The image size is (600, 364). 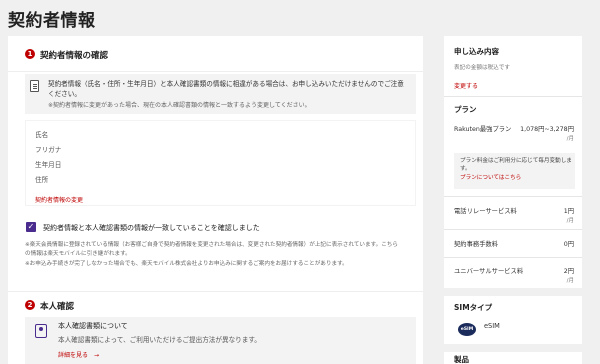 What do you see at coordinates (485, 211) in the screenshot?
I see `relay-fee-label: 電話リレーサービス料` at bounding box center [485, 211].